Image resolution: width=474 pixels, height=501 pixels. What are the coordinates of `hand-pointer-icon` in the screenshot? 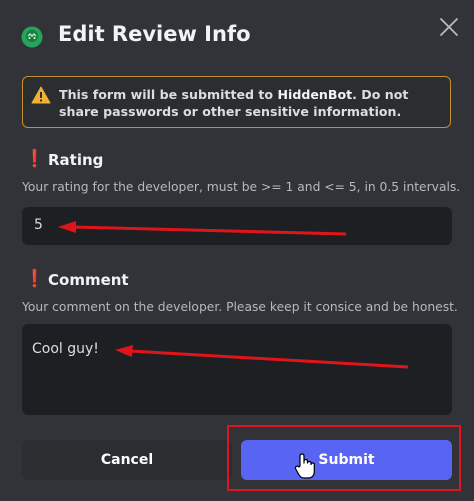 It's located at (304, 466).